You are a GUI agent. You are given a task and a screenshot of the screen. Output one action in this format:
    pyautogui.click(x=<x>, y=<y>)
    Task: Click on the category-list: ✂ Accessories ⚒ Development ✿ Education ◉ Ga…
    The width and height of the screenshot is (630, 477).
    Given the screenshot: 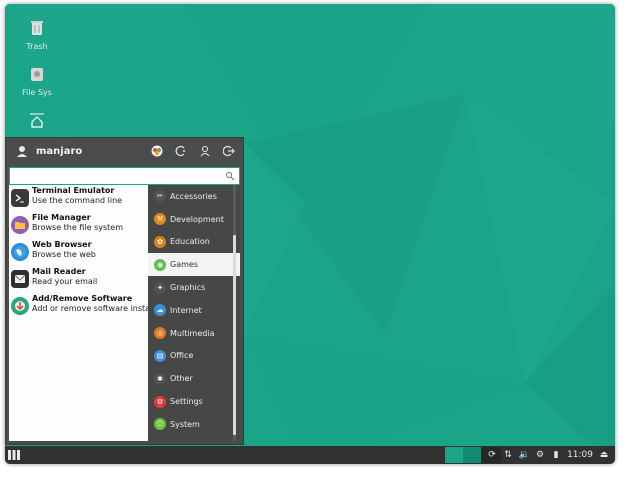 What is the action you would take?
    pyautogui.click(x=194, y=313)
    